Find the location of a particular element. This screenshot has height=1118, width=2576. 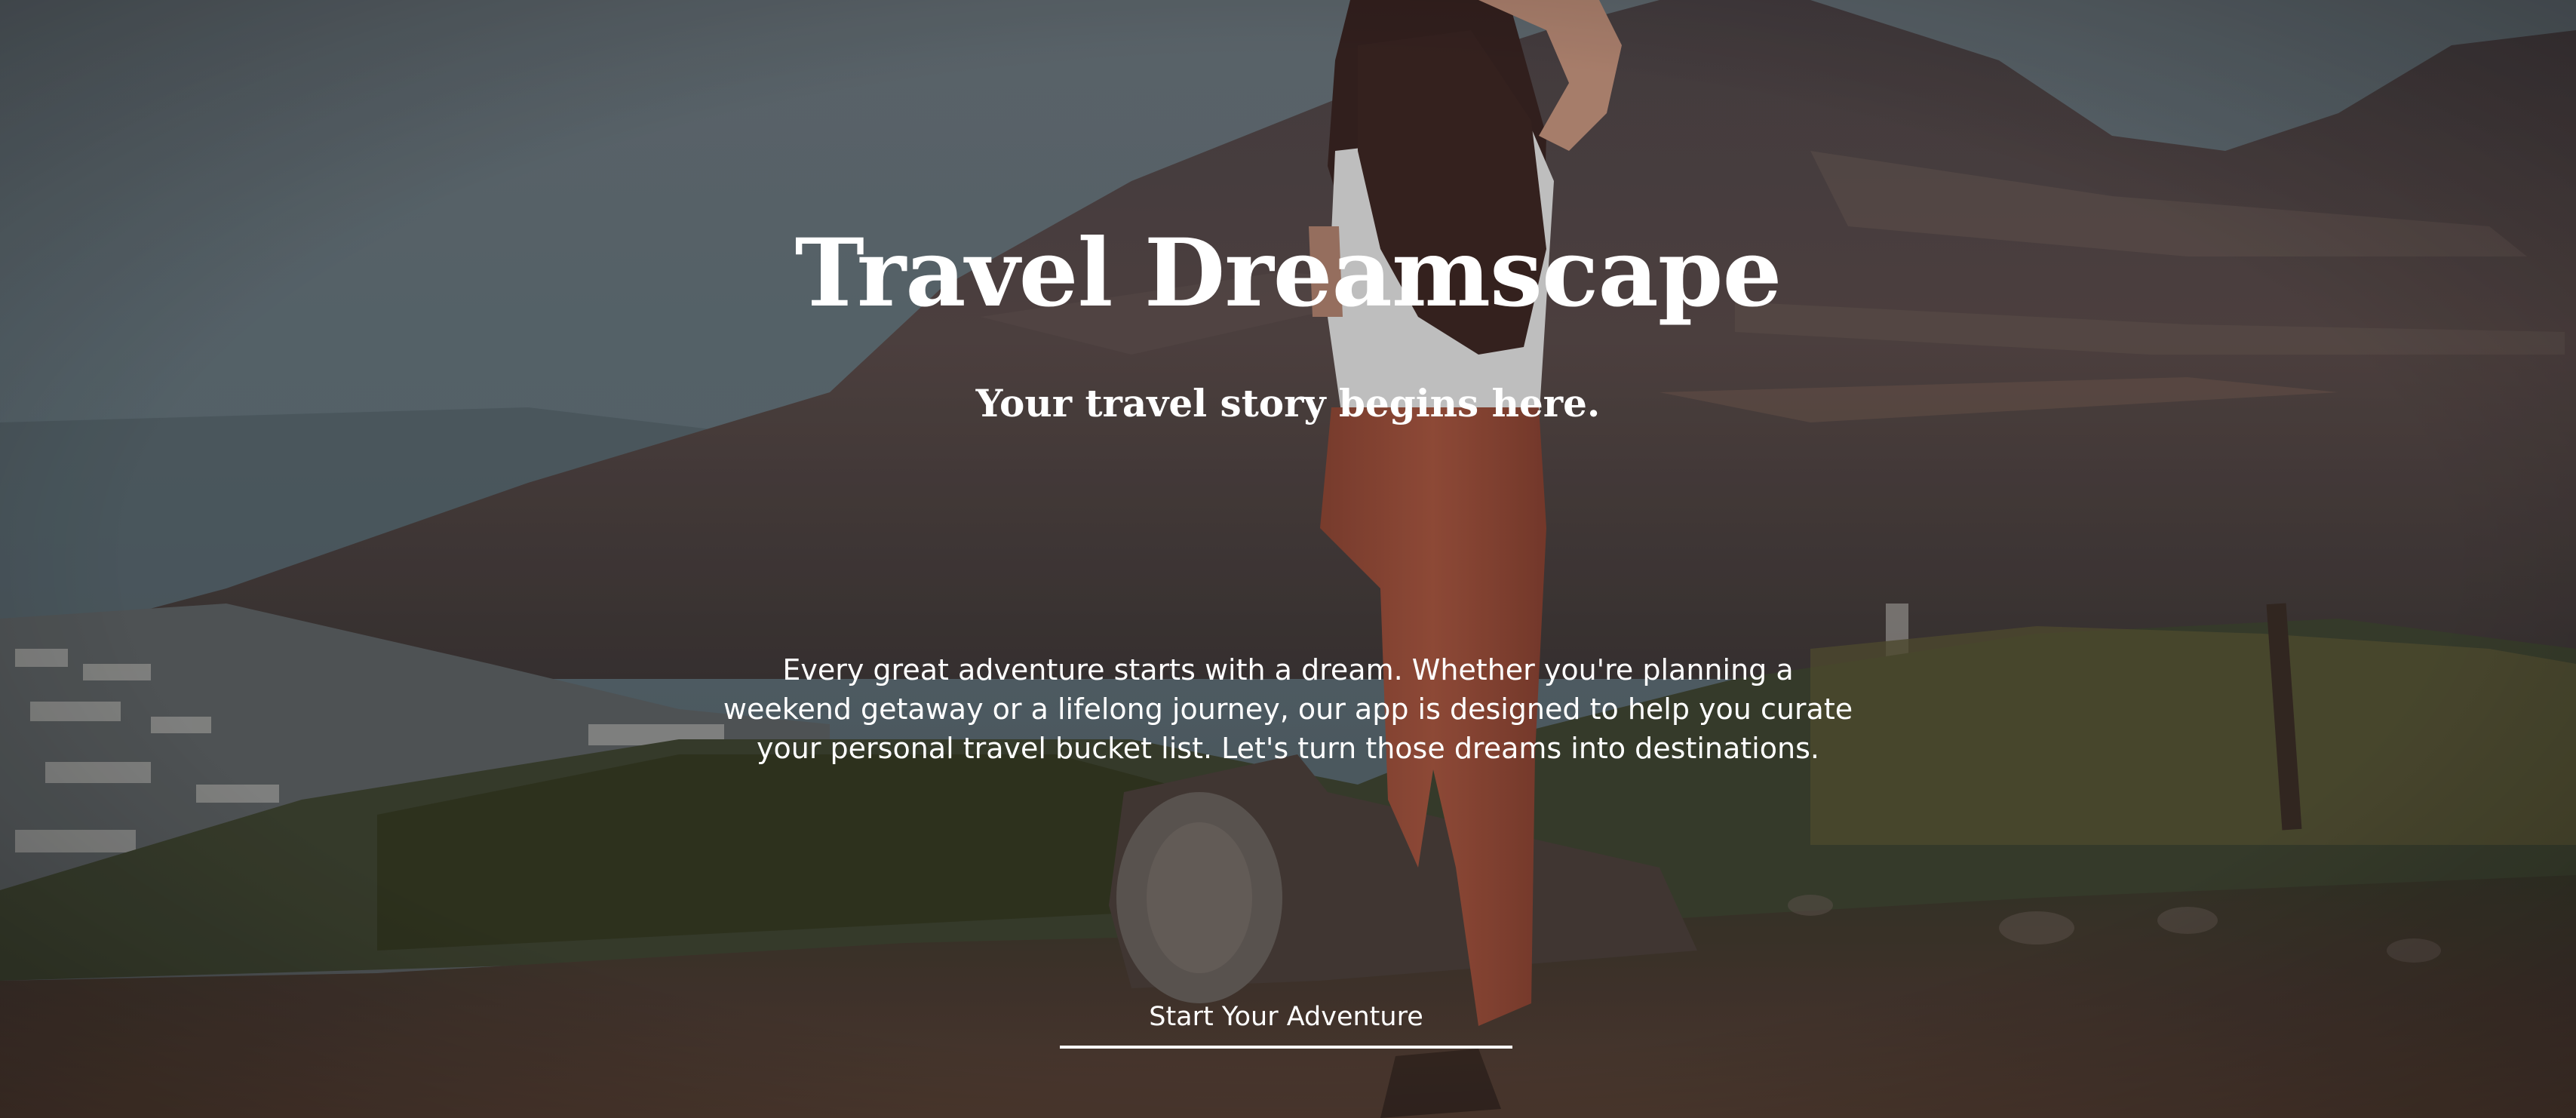

hero-subtitle: Your travel story begins here. is located at coordinates (1288, 402).